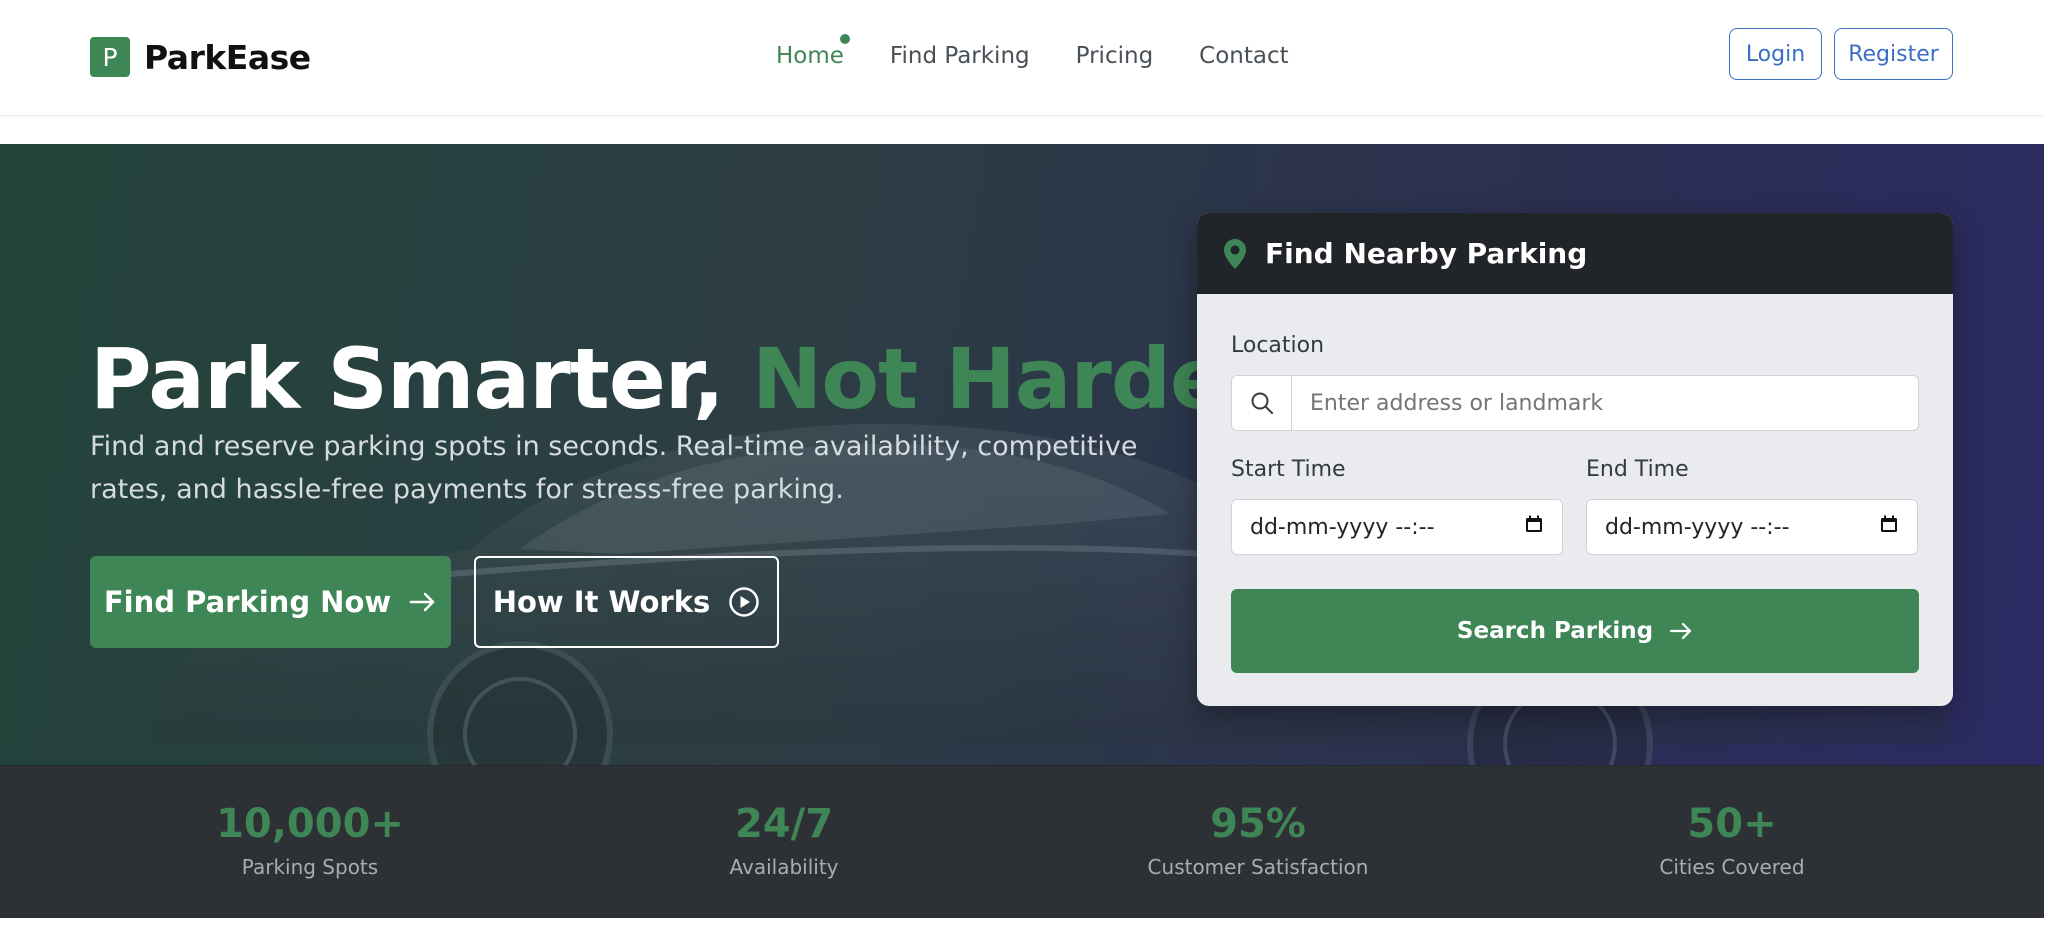 The height and width of the screenshot is (939, 2048). Describe the element at coordinates (1235, 254) in the screenshot. I see `location-pin-icon` at that location.